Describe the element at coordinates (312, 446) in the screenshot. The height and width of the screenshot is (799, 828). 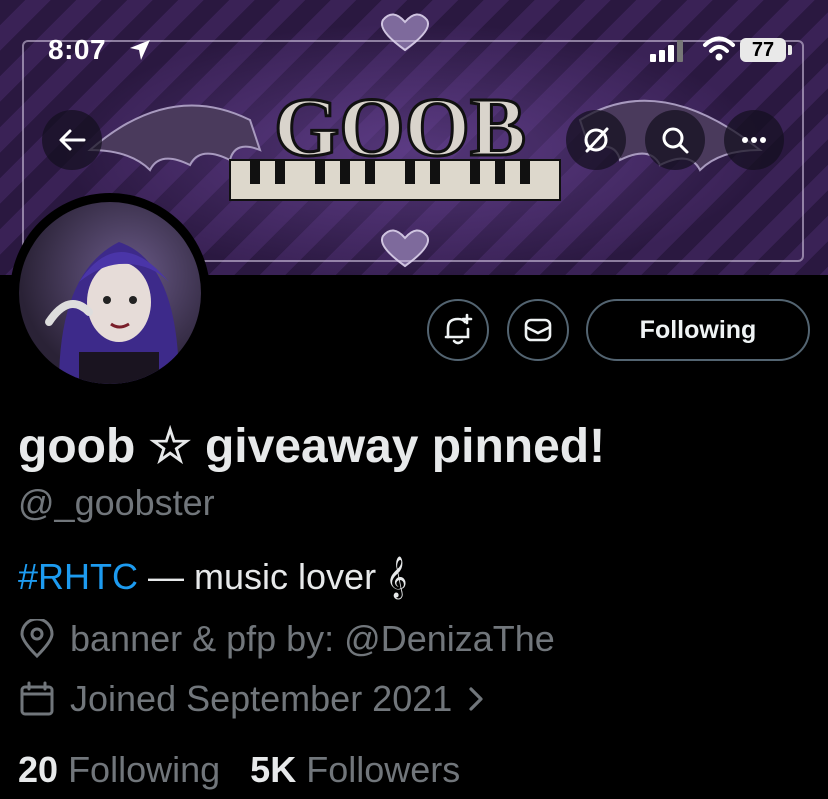
I see `display-name: goob ☆ giveaway pinned!` at that location.